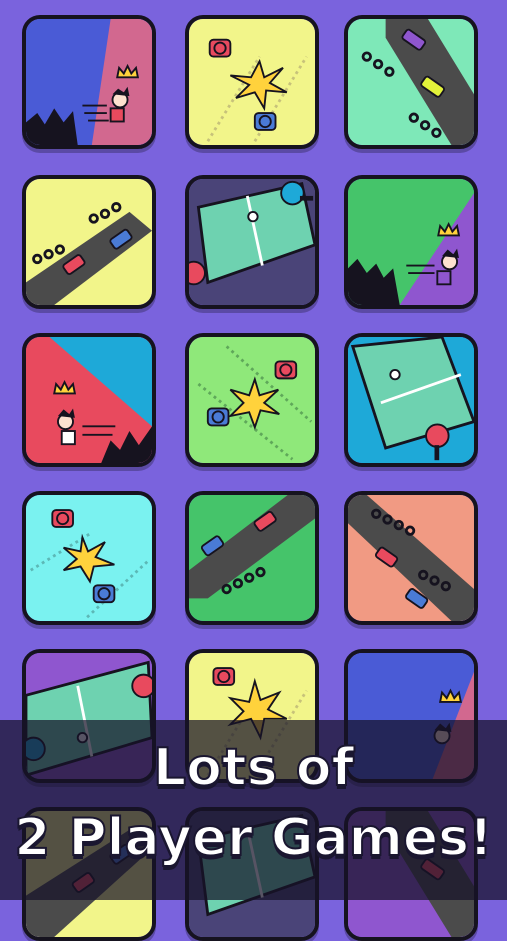 The width and height of the screenshot is (507, 941). Describe the element at coordinates (253, 768) in the screenshot. I see `promo-headline-line1: Lots of` at that location.